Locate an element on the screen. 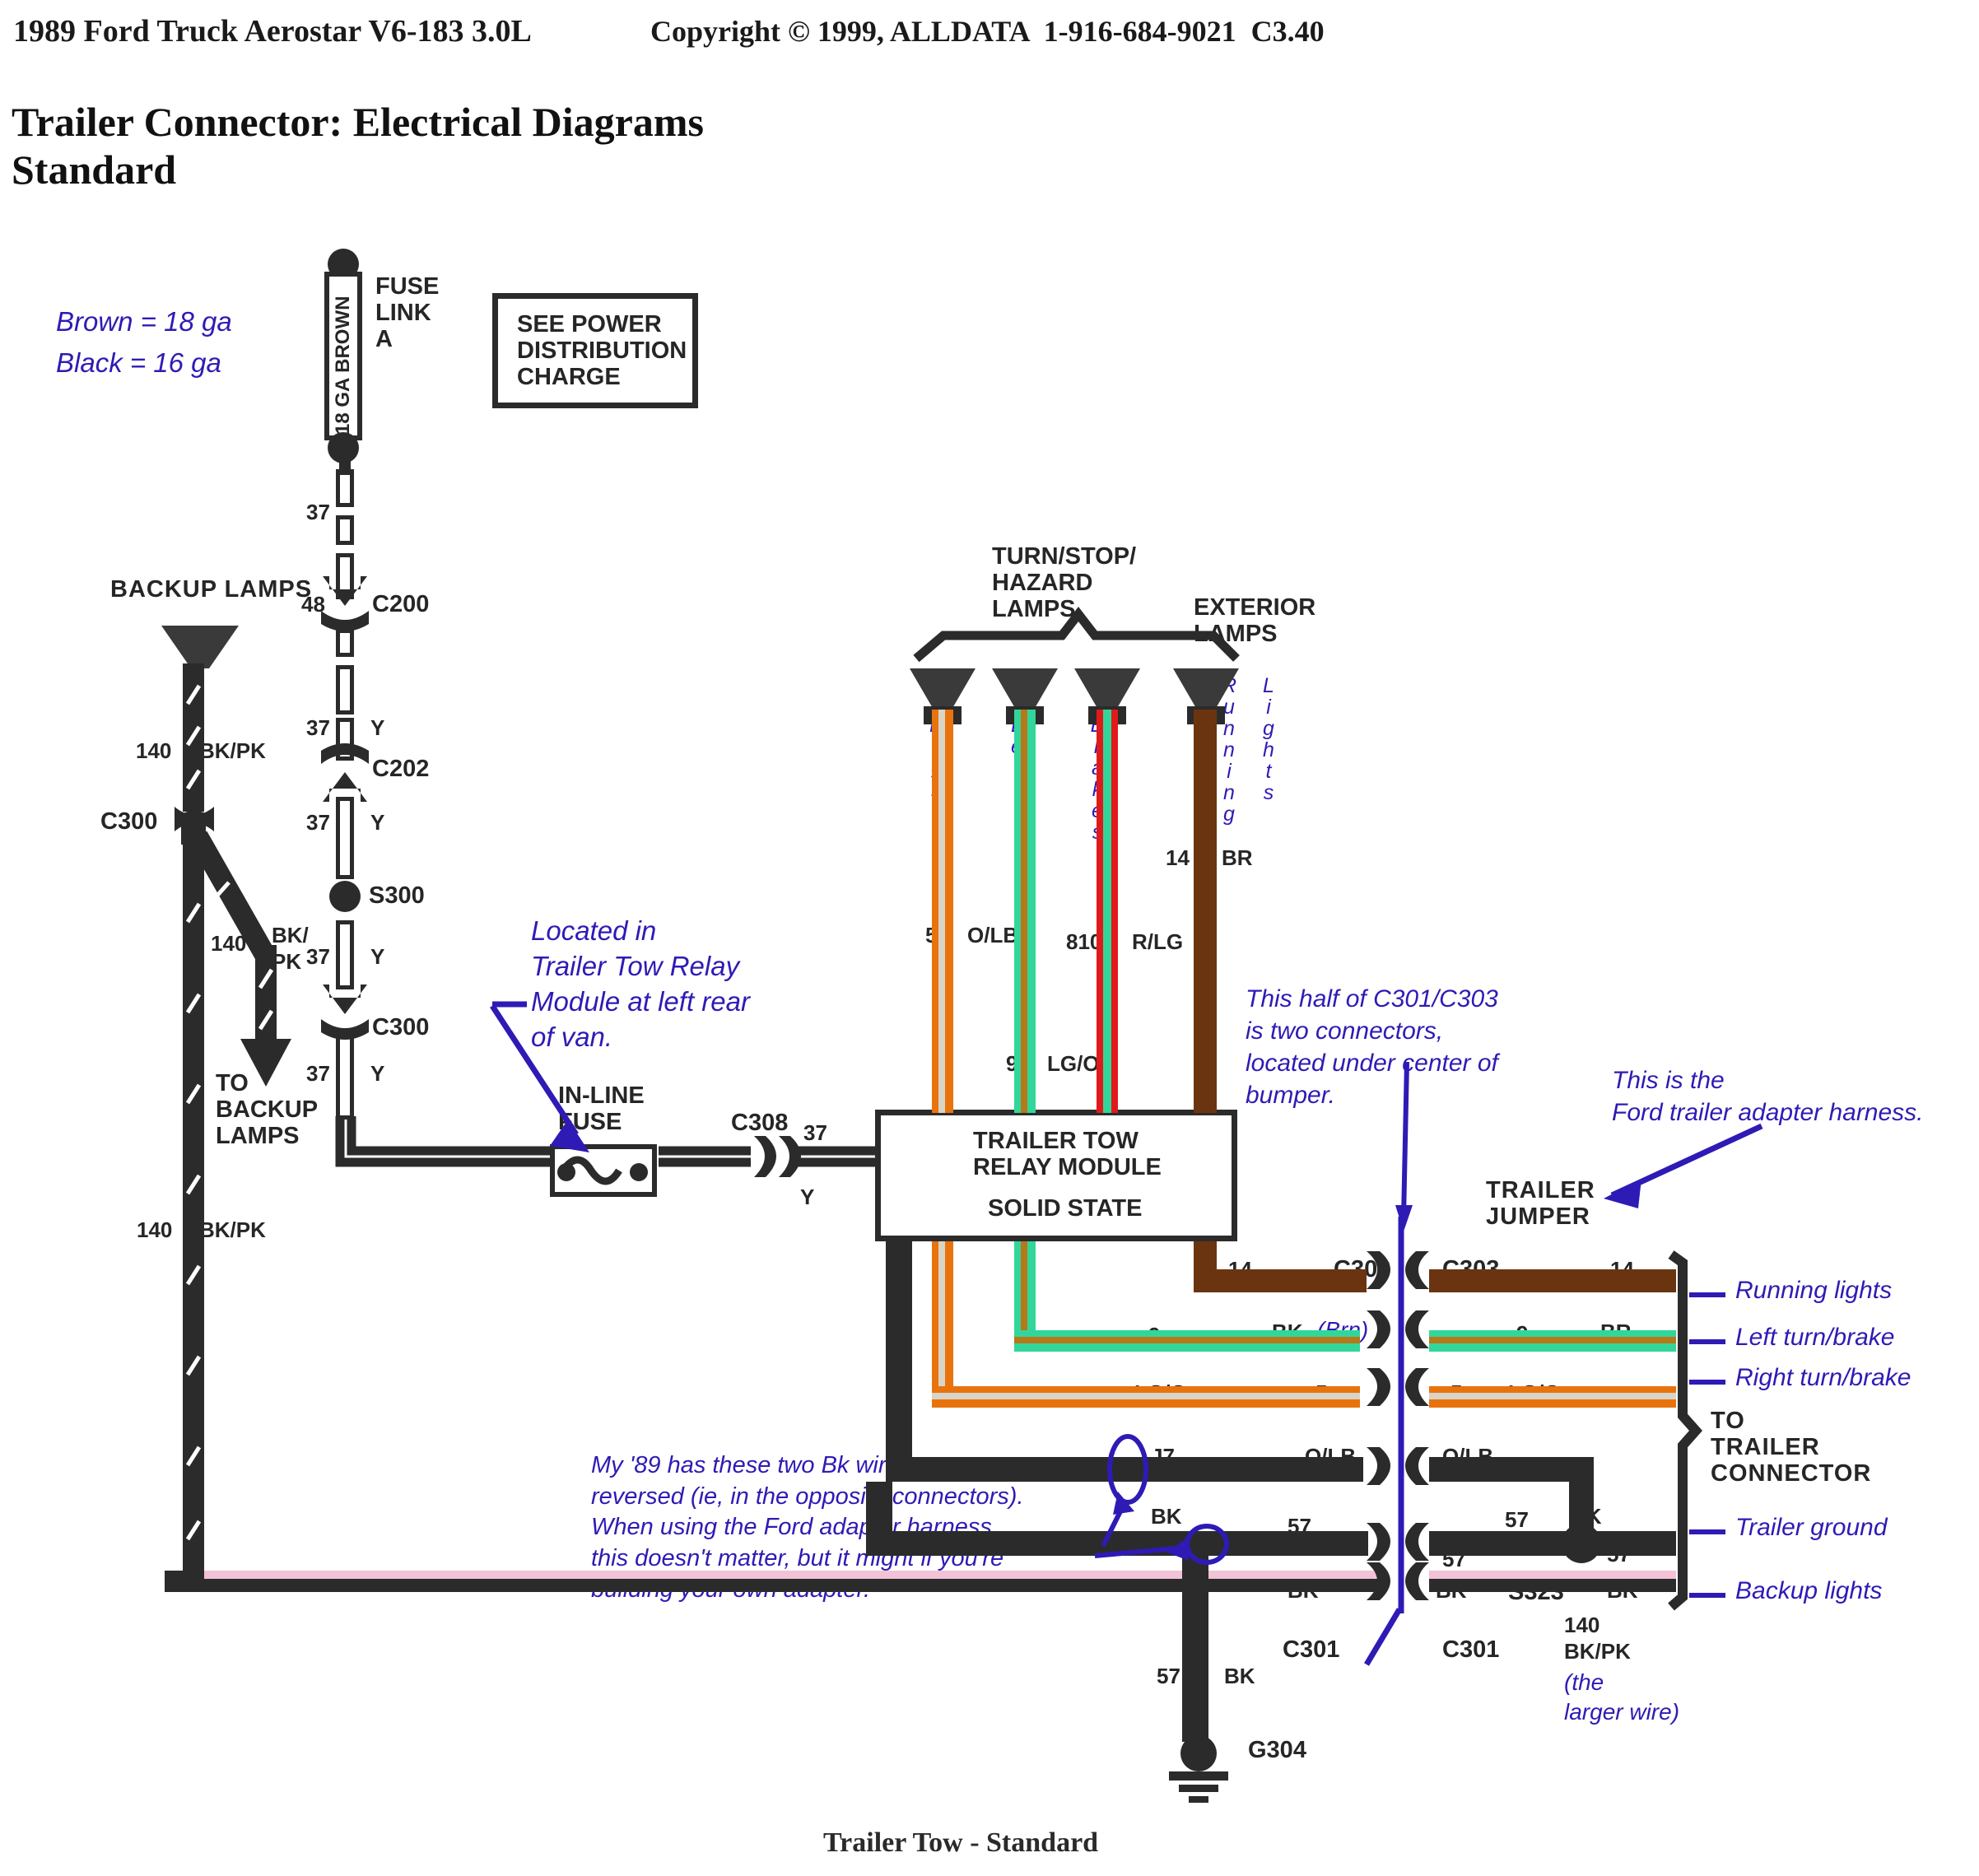 The height and width of the screenshot is (1876, 1979). ground-color-bk: BK is located at coordinates (1239, 1676).